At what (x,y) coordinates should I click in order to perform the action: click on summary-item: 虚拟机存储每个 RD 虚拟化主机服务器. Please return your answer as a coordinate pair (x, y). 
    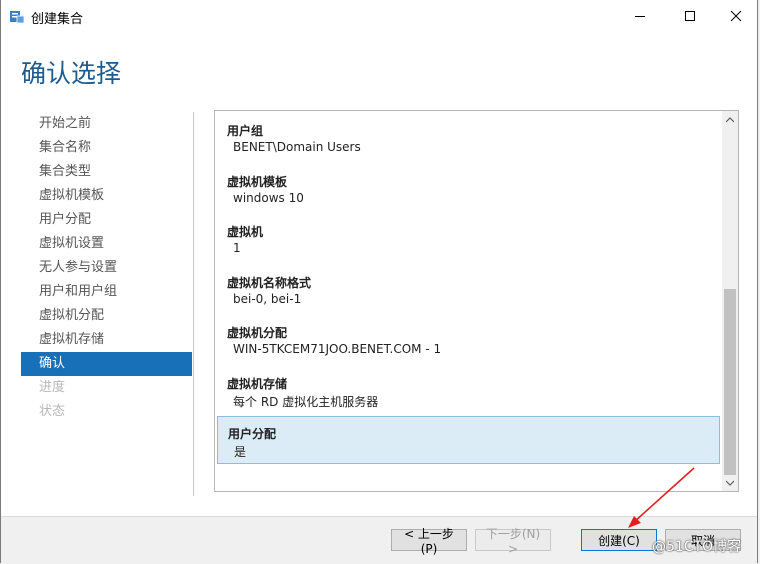
    Looking at the image, I should click on (468, 391).